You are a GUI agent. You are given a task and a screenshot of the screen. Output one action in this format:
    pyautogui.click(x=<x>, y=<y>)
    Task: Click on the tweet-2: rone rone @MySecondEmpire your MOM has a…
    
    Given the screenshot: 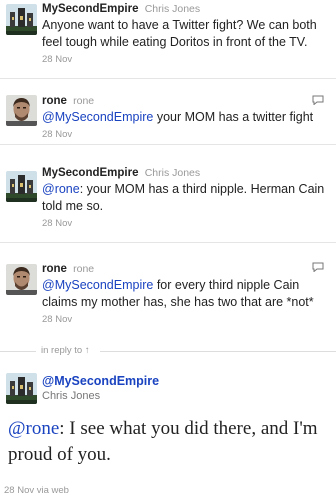 What is the action you would take?
    pyautogui.click(x=168, y=112)
    